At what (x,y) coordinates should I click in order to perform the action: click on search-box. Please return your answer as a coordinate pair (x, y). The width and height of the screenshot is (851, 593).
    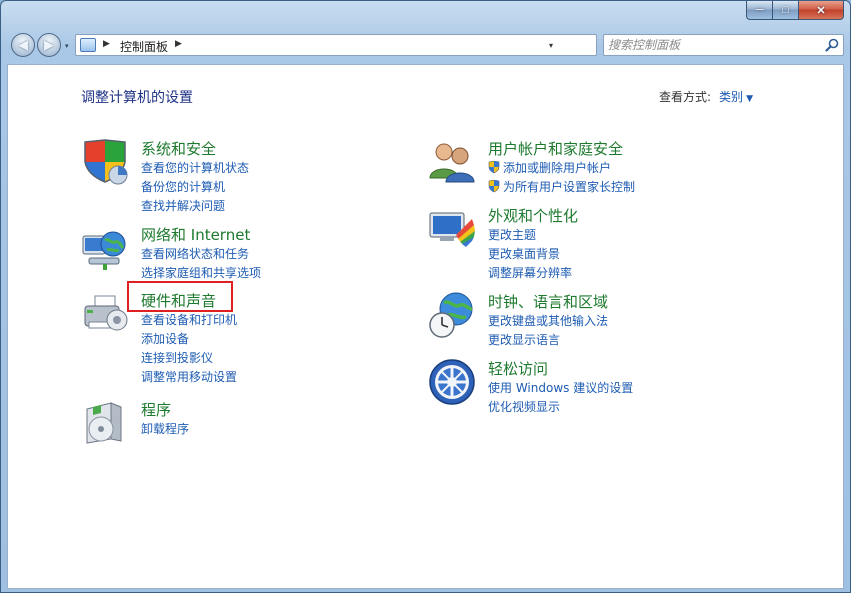
    Looking at the image, I should click on (723, 45).